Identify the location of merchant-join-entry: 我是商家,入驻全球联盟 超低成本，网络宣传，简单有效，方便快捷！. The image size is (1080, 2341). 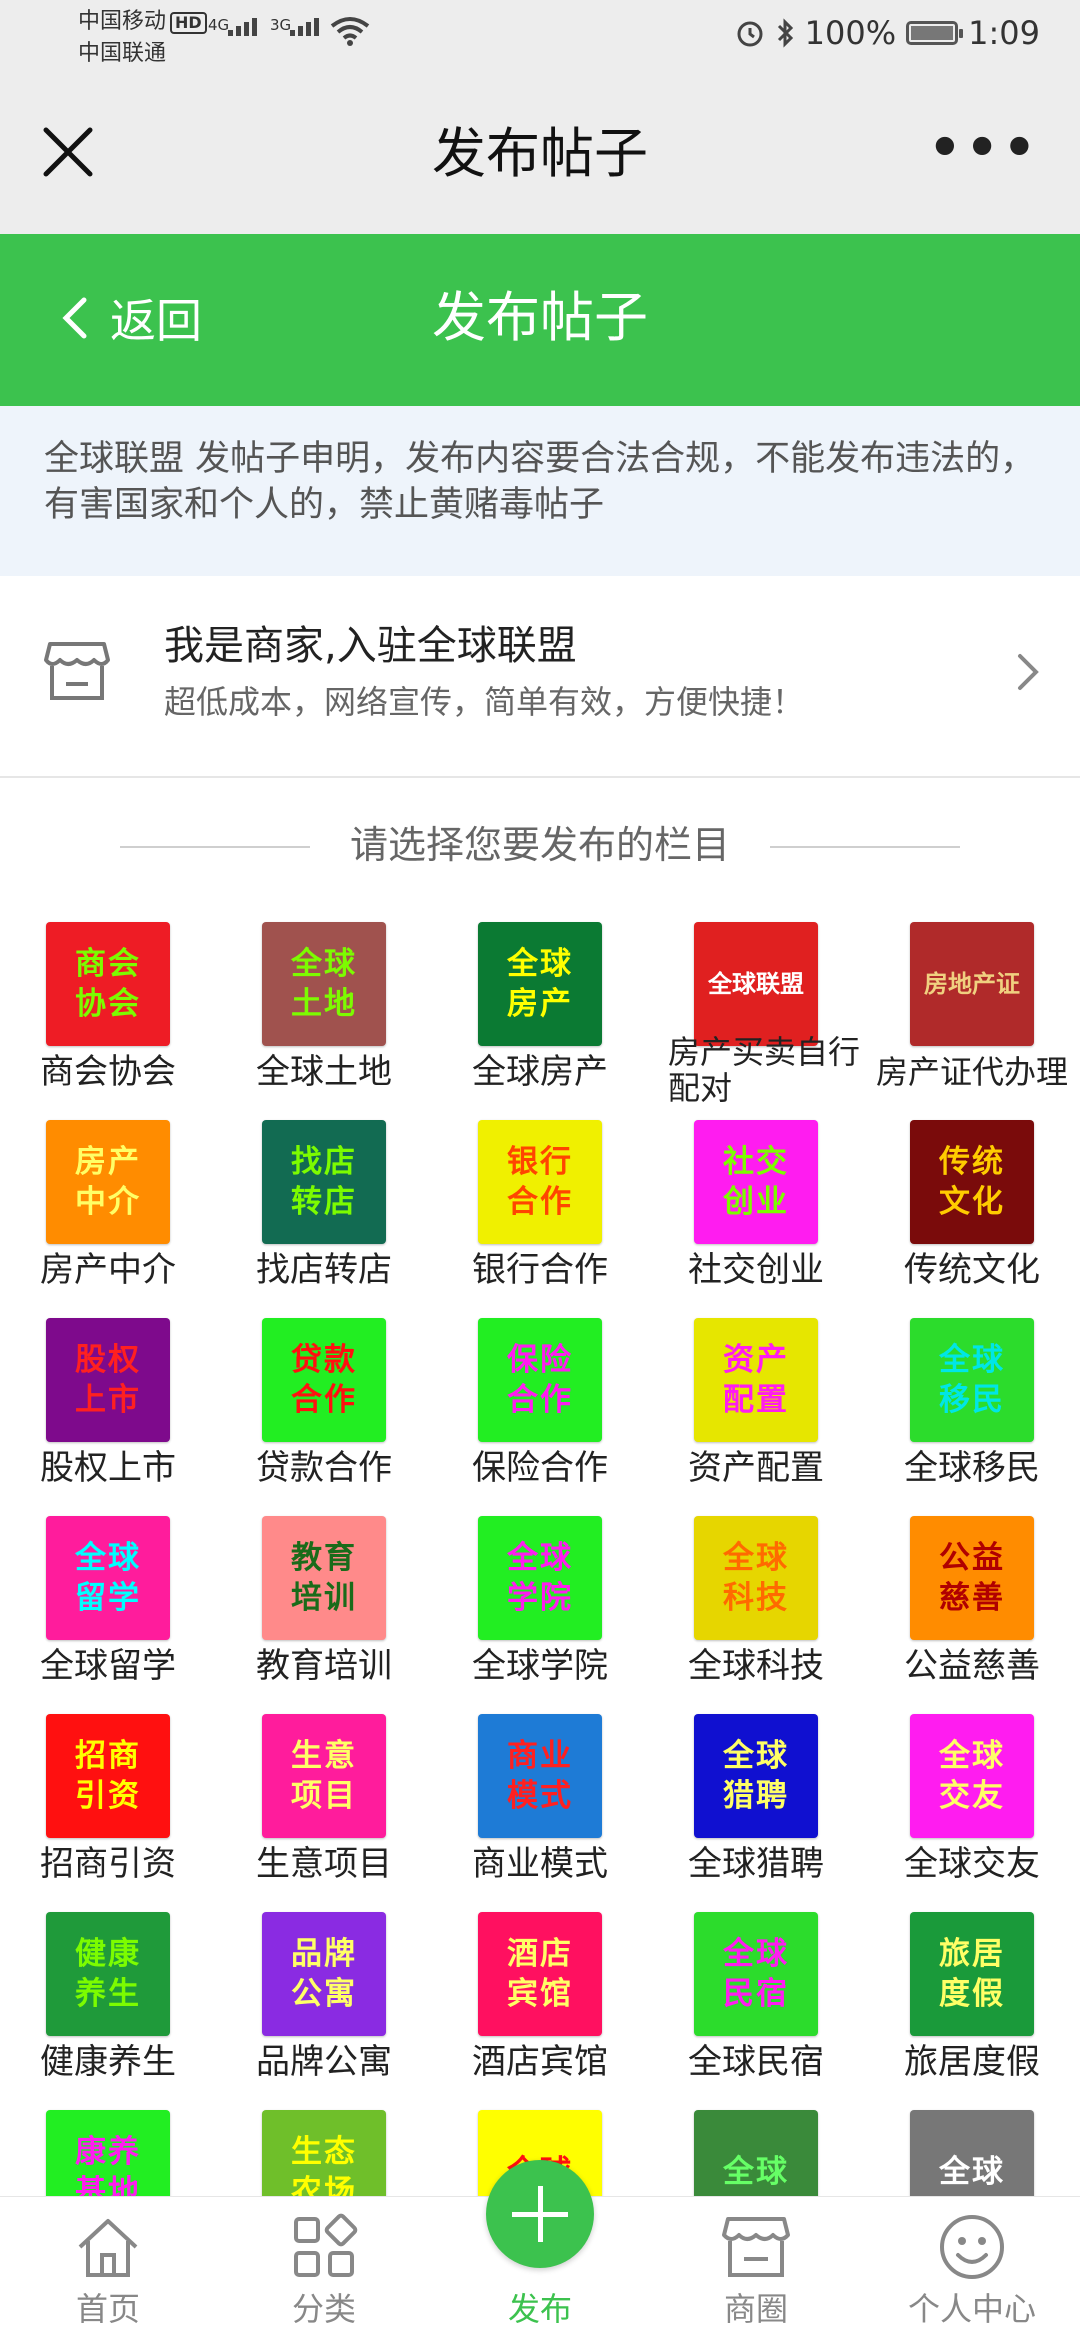
(540, 677).